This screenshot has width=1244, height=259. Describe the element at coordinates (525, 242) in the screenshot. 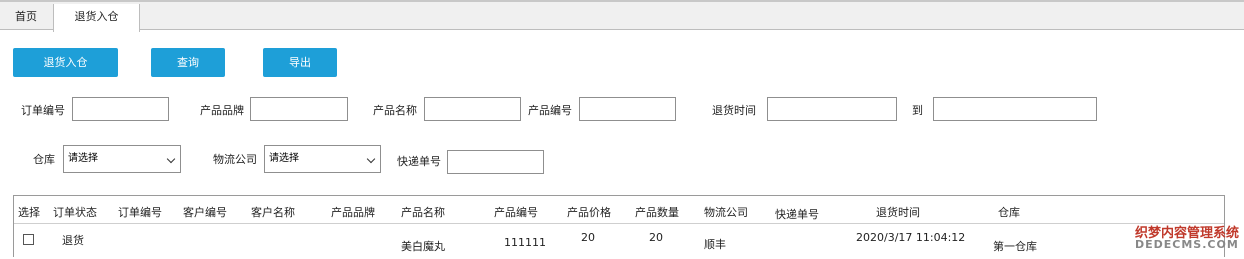

I see `cell-product-no: 111111` at that location.